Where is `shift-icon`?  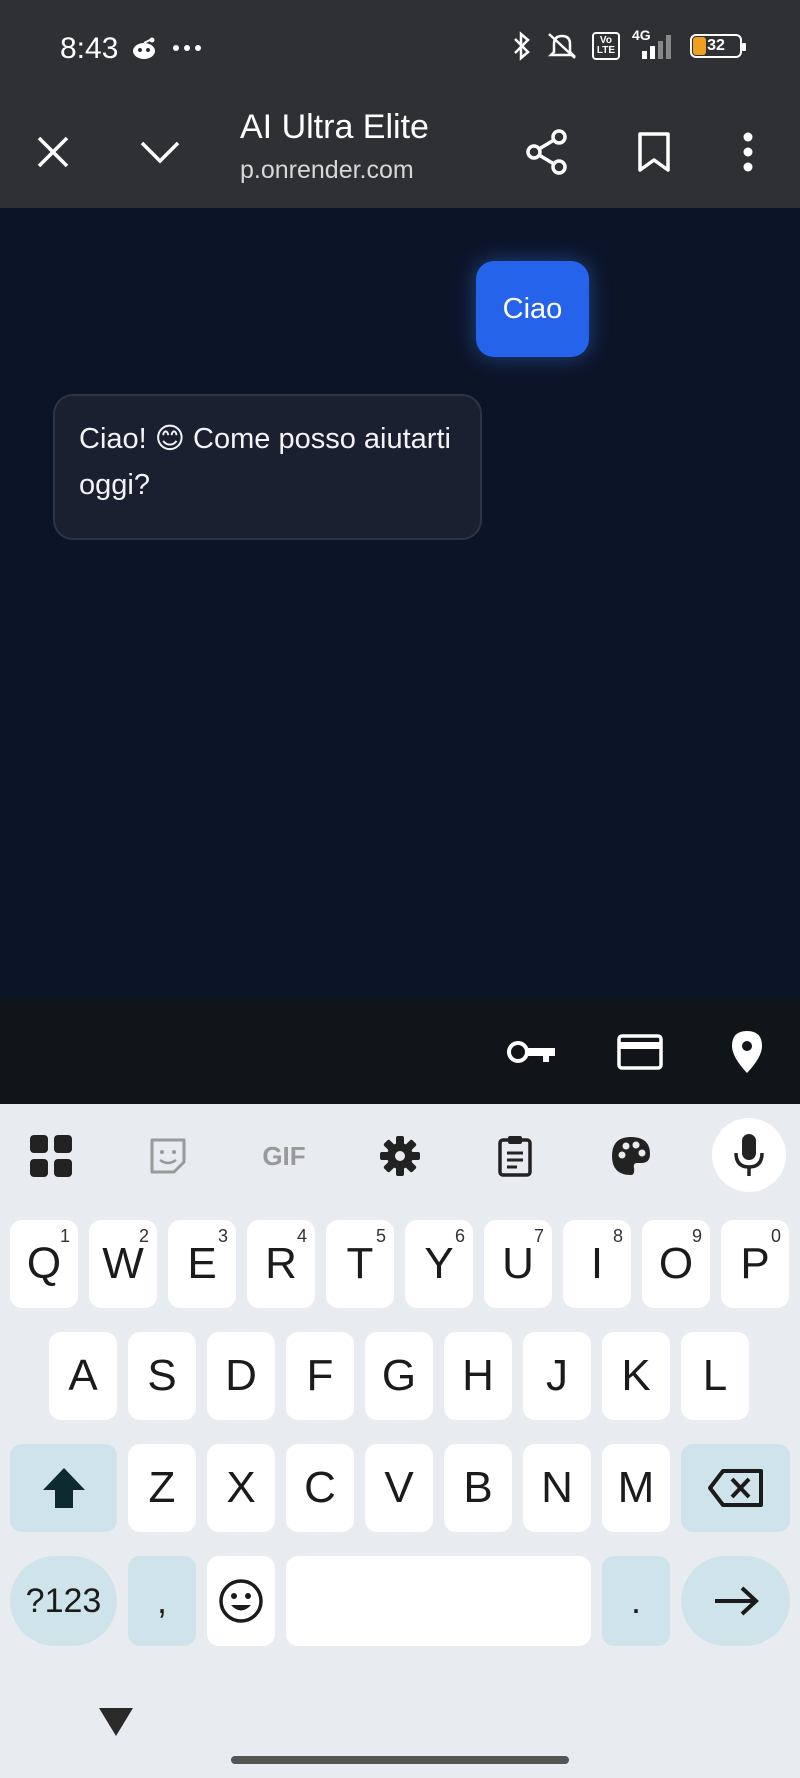 shift-icon is located at coordinates (63, 1488).